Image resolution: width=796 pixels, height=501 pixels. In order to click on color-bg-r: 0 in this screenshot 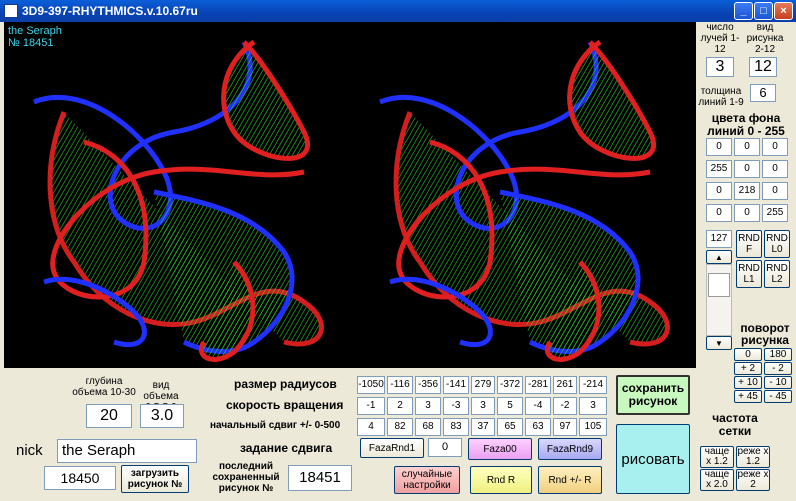, I will do `click(719, 147)`.